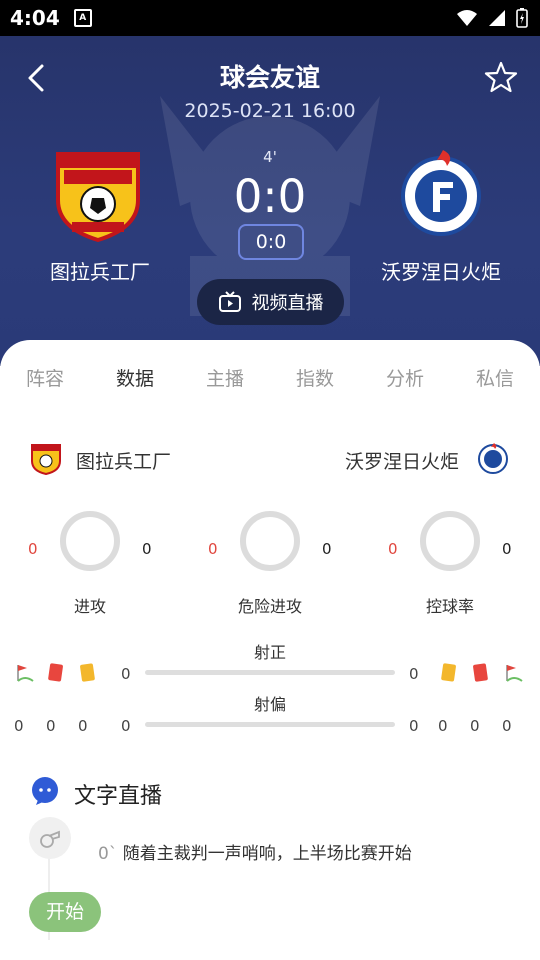 This screenshot has width=540, height=960. I want to click on away-red-card-icon, so click(480, 672).